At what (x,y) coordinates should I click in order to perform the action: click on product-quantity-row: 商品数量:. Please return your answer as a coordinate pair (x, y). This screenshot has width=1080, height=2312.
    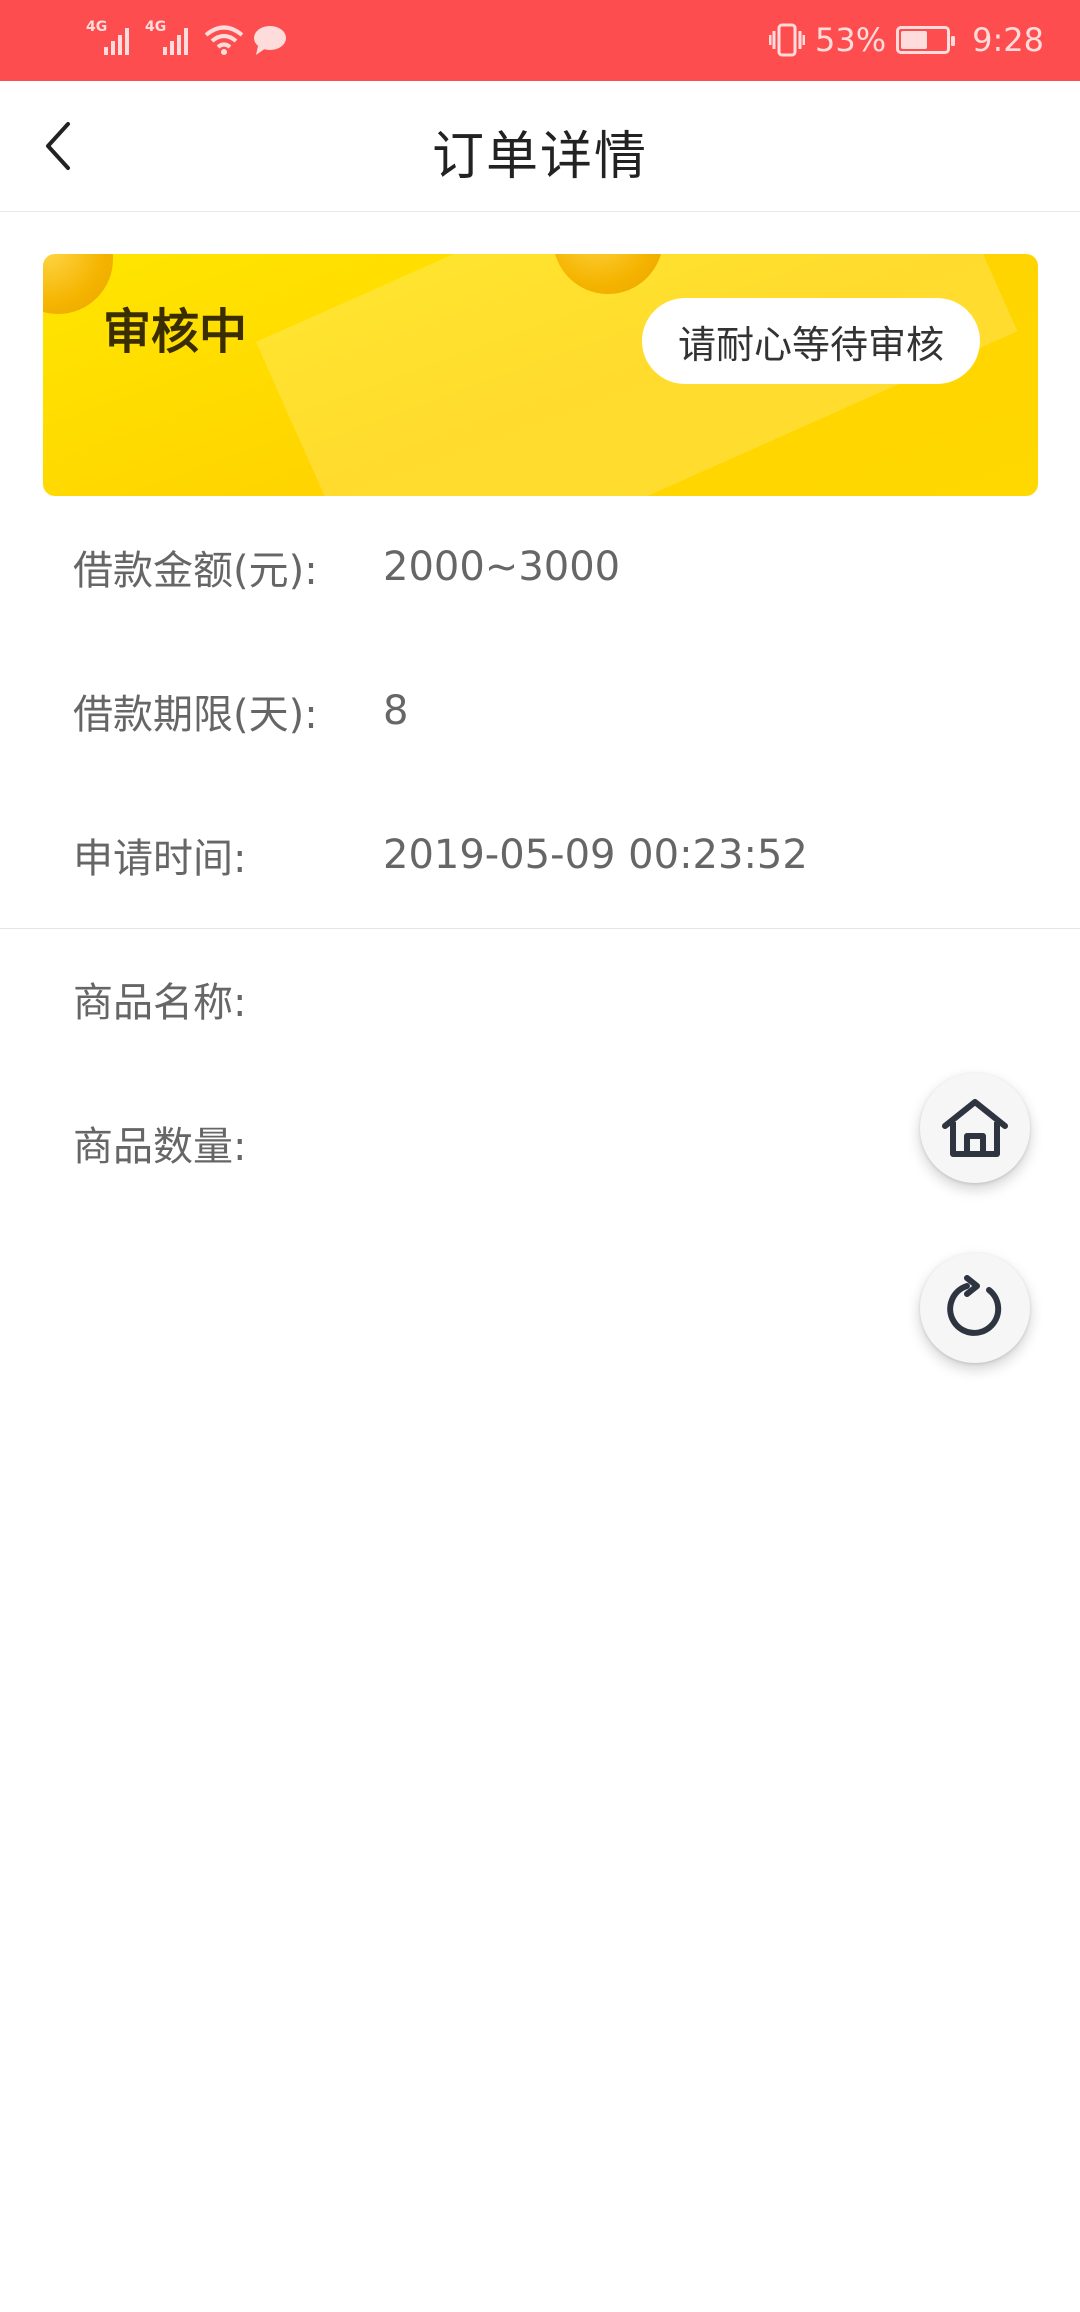
    Looking at the image, I should click on (228, 1143).